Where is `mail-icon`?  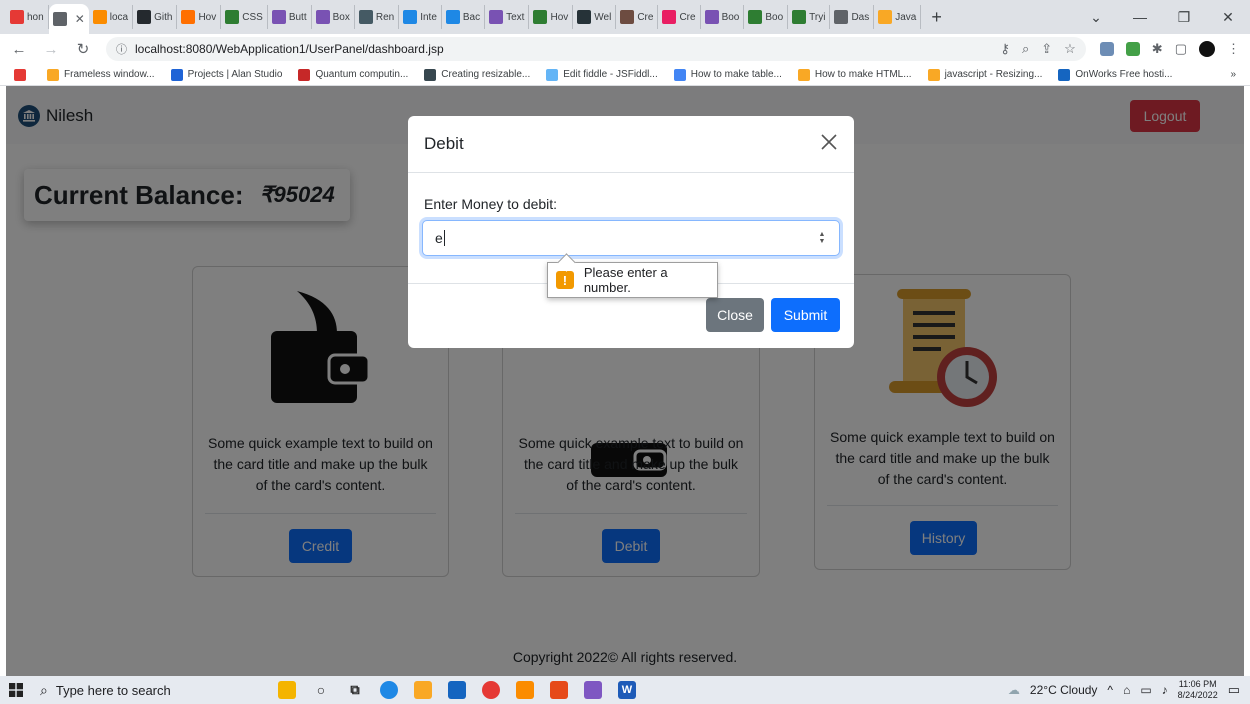 mail-icon is located at coordinates (457, 690).